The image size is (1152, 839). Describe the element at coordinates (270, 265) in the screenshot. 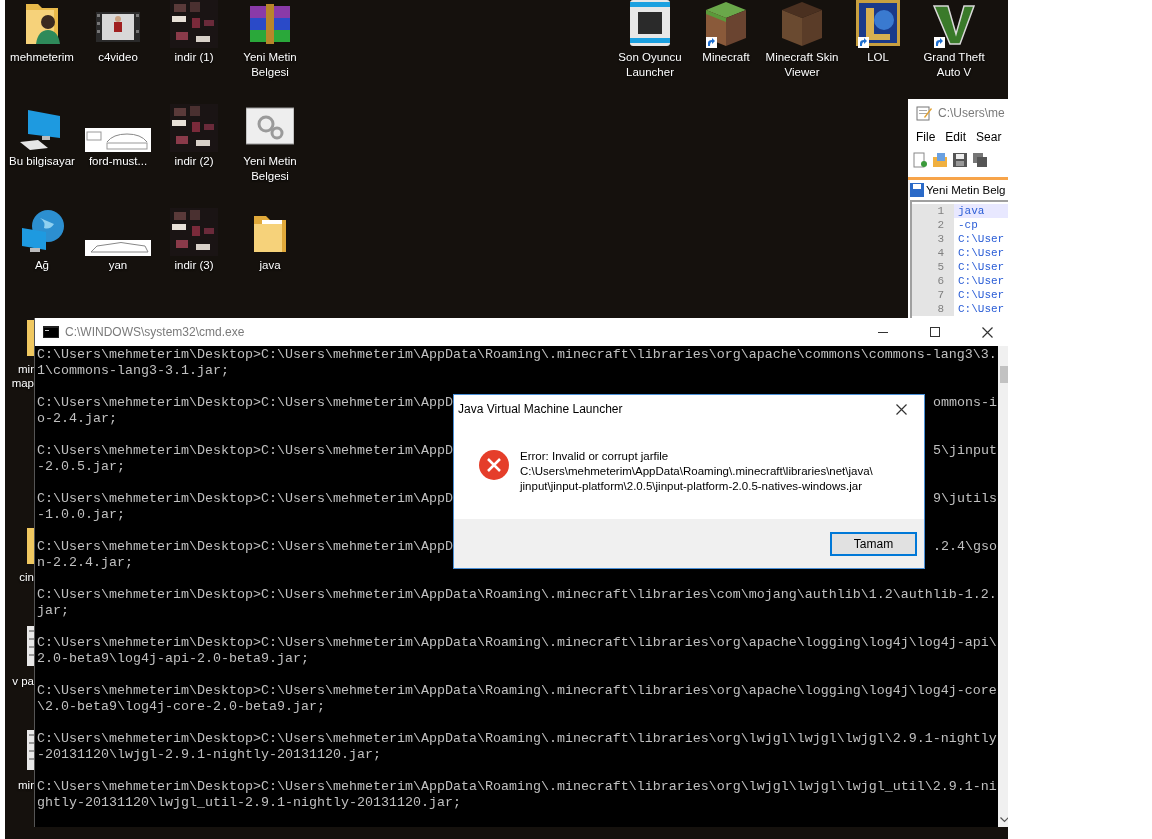

I see `desktop-icon-label: java` at that location.